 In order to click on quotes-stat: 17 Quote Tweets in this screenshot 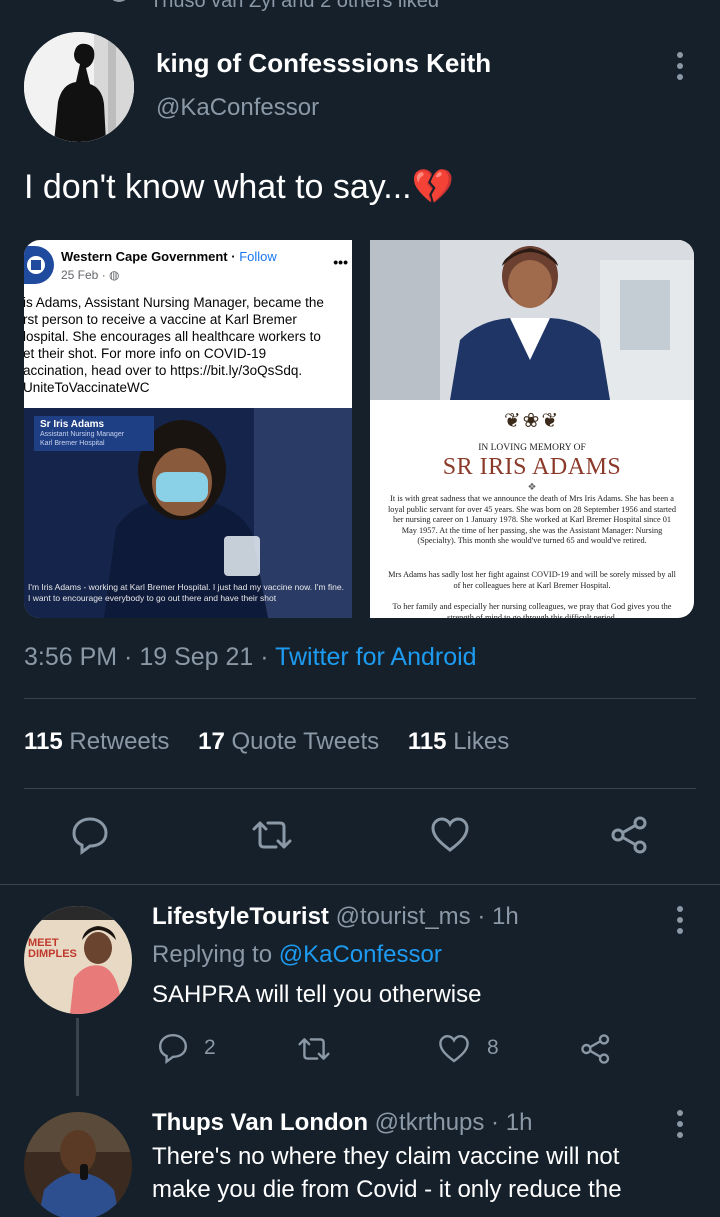, I will do `click(299, 741)`.